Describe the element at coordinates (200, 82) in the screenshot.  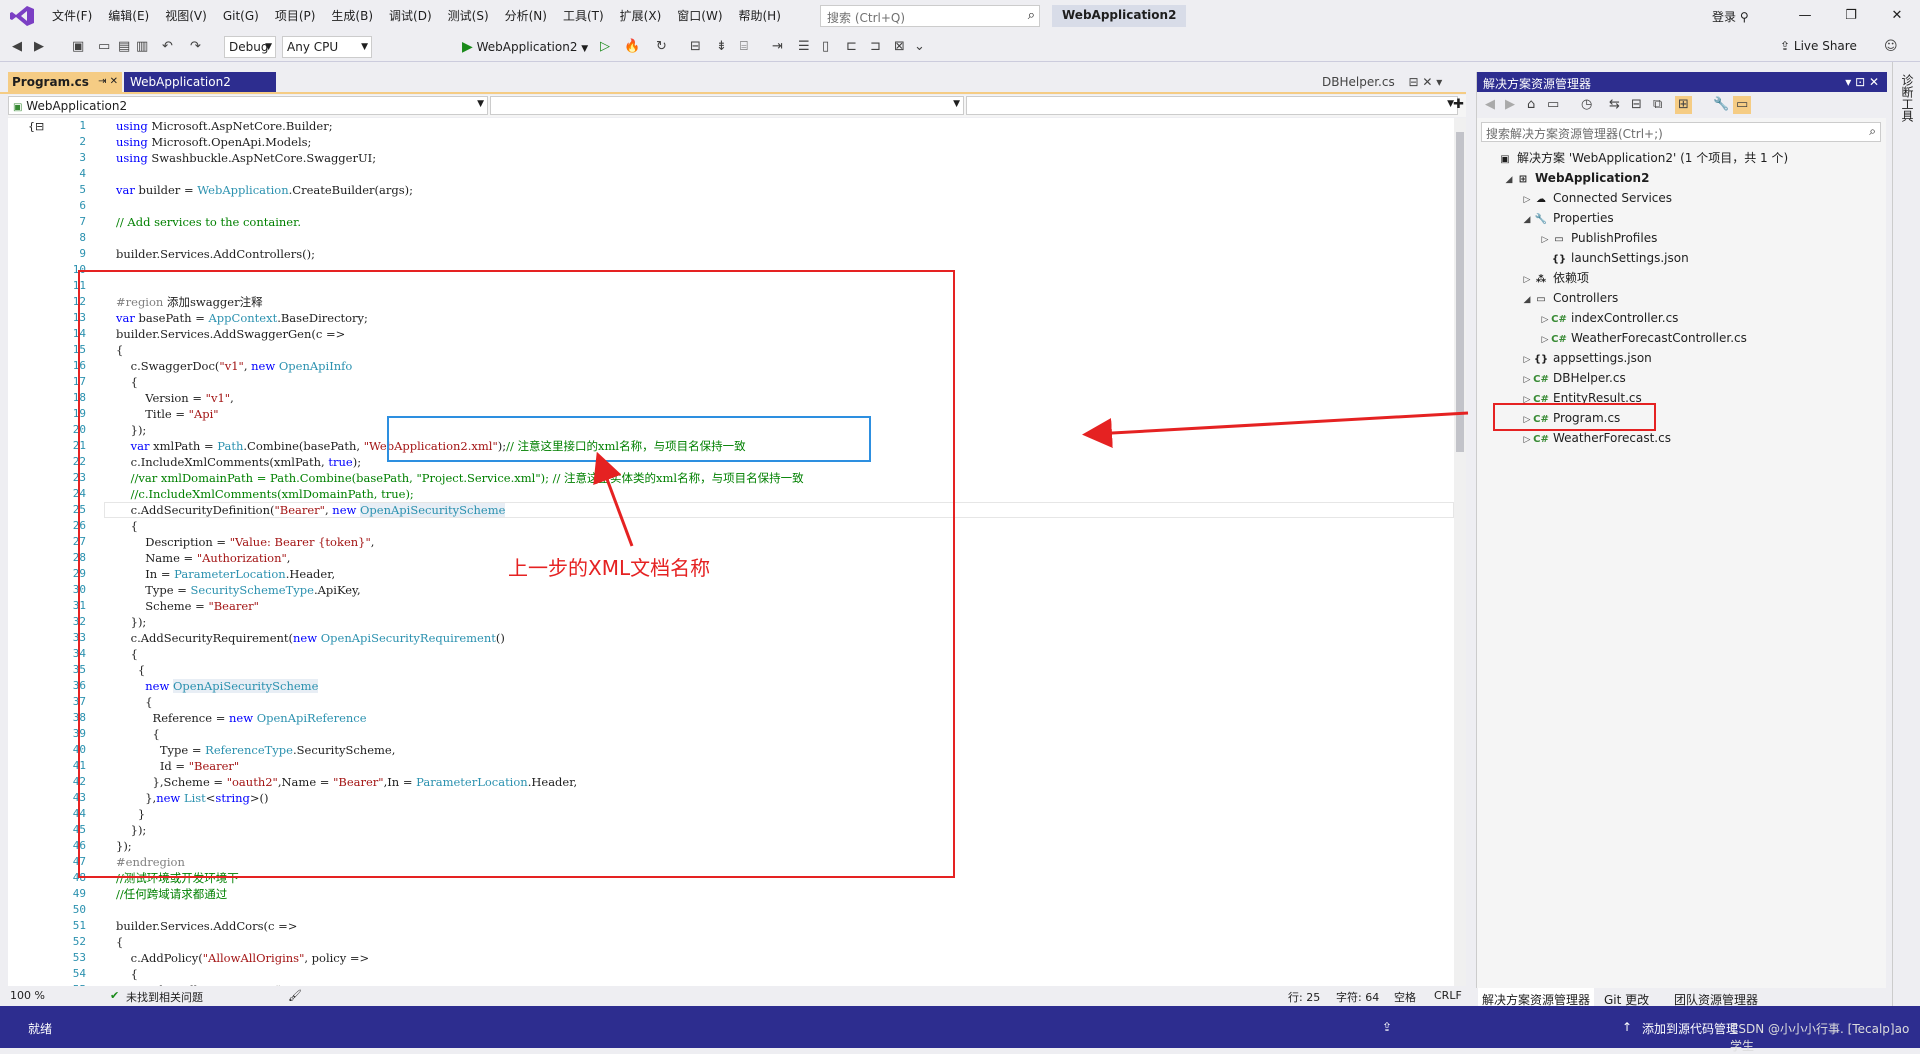
I see `tab-webapplication2: WebApplication2` at that location.